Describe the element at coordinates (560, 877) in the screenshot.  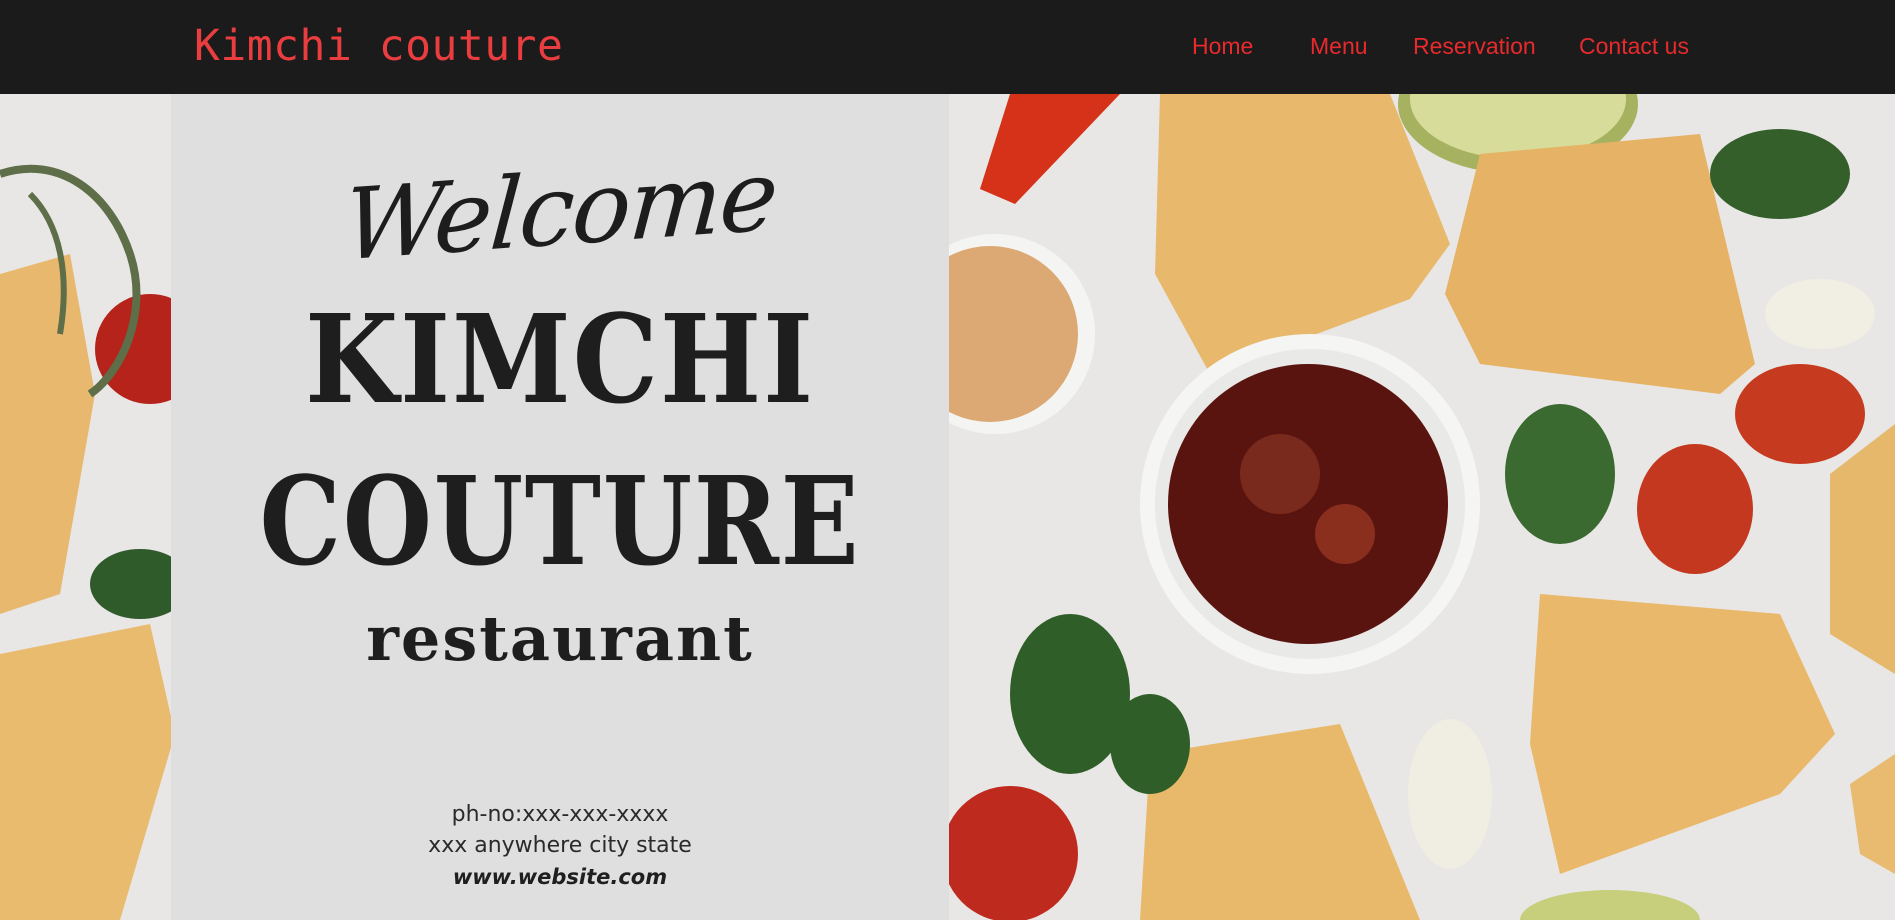
I see `website-text: www.website.com` at that location.